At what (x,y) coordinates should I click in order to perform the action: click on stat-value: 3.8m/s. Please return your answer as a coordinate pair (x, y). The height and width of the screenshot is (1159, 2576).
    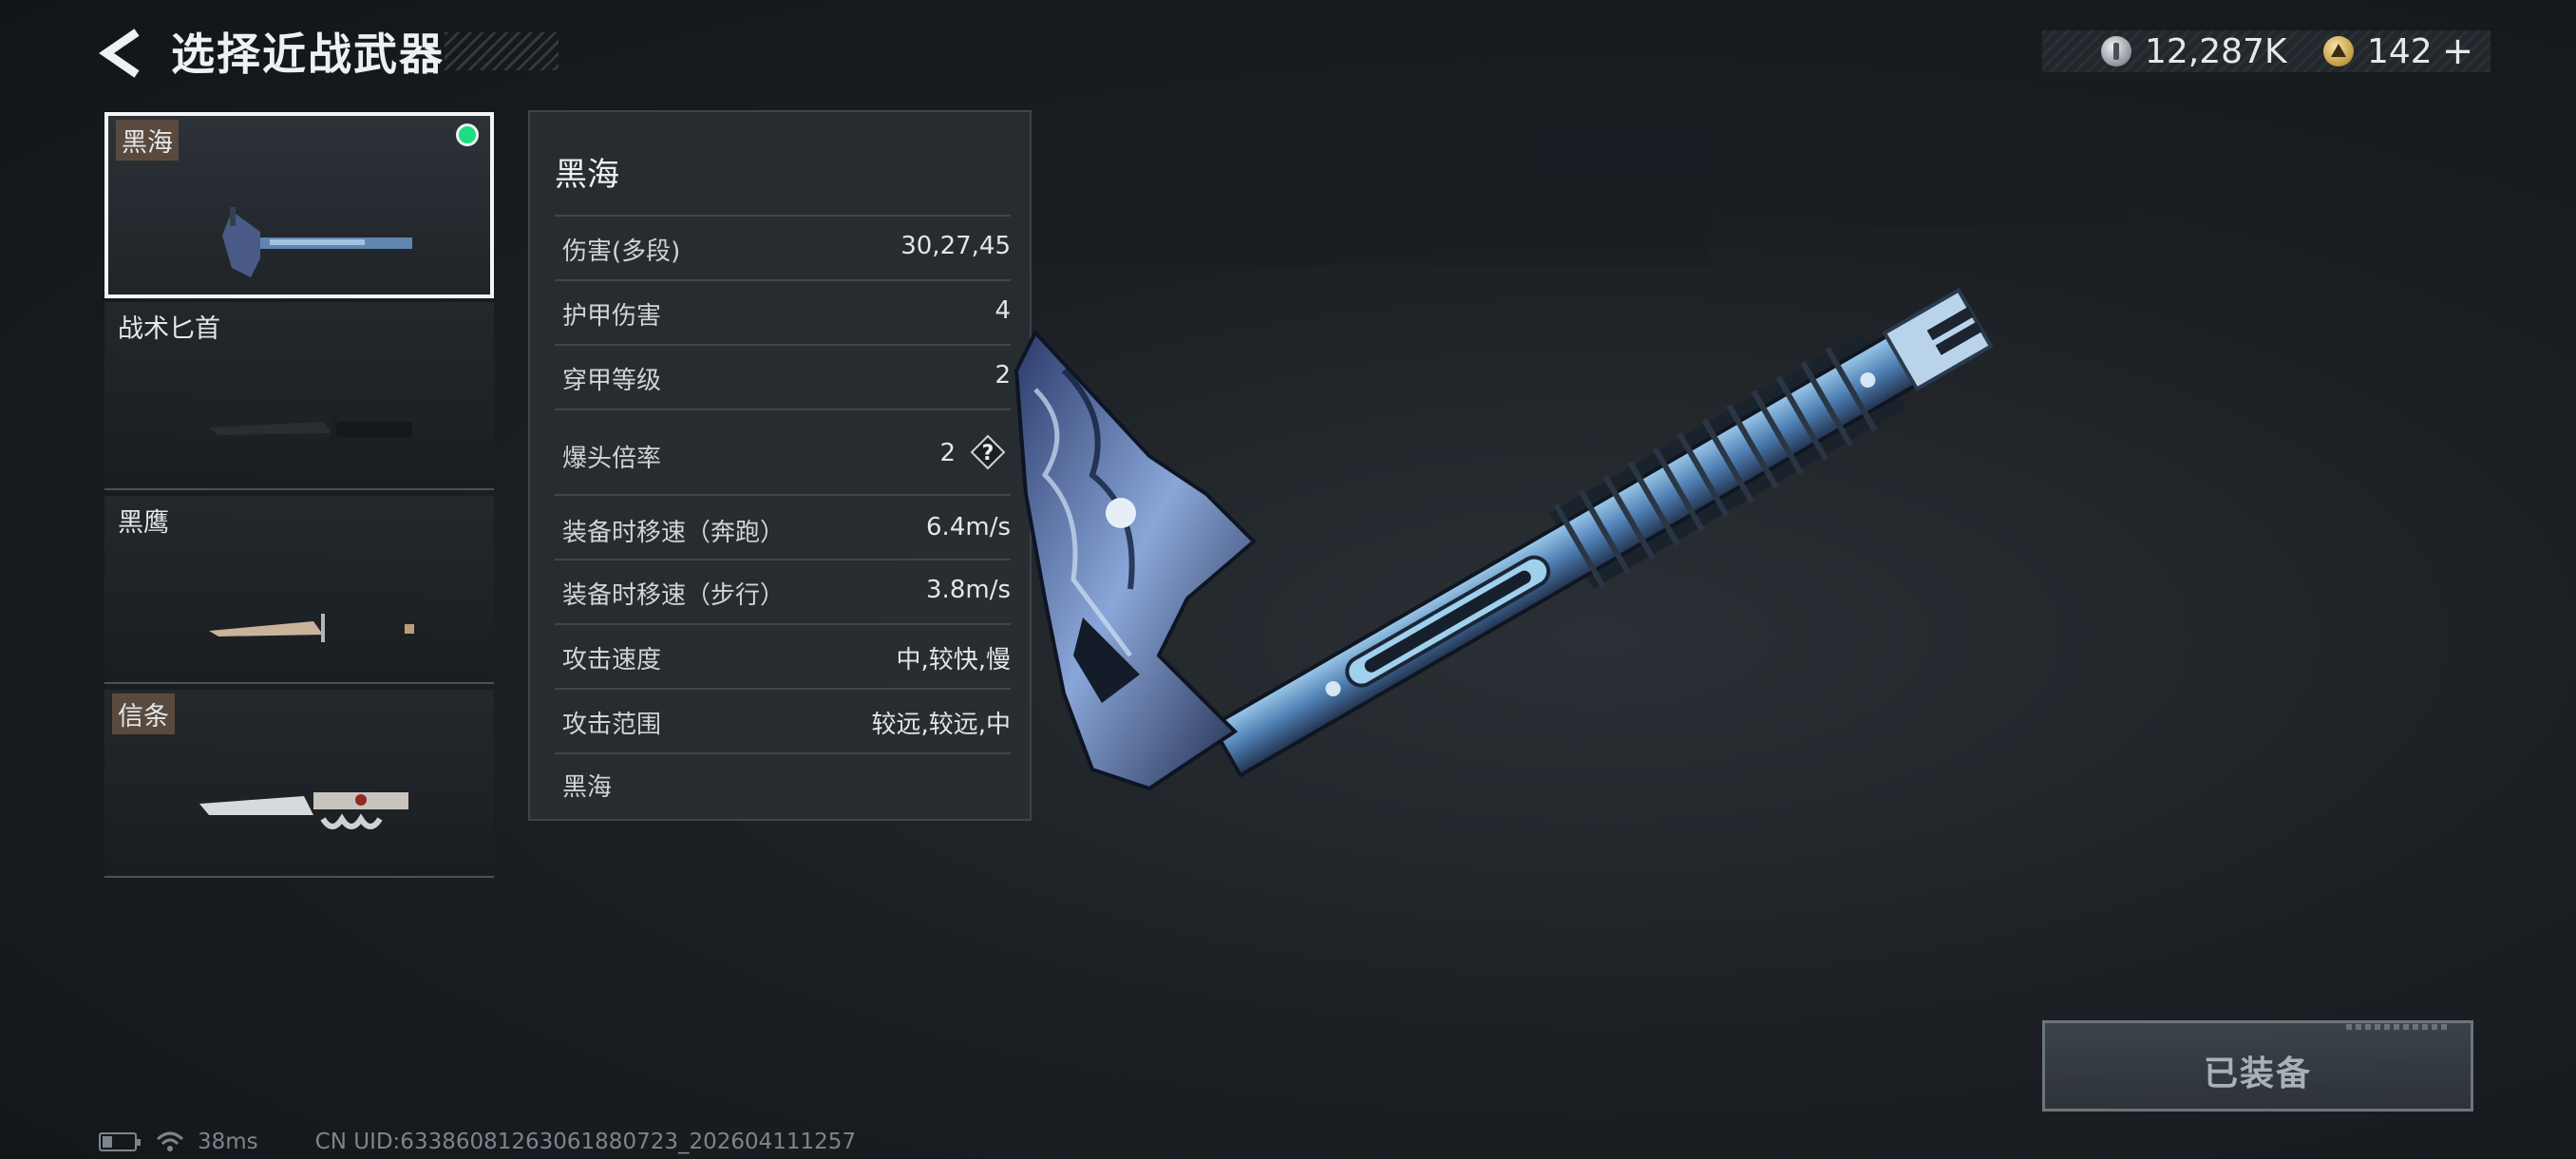
    Looking at the image, I should click on (968, 590).